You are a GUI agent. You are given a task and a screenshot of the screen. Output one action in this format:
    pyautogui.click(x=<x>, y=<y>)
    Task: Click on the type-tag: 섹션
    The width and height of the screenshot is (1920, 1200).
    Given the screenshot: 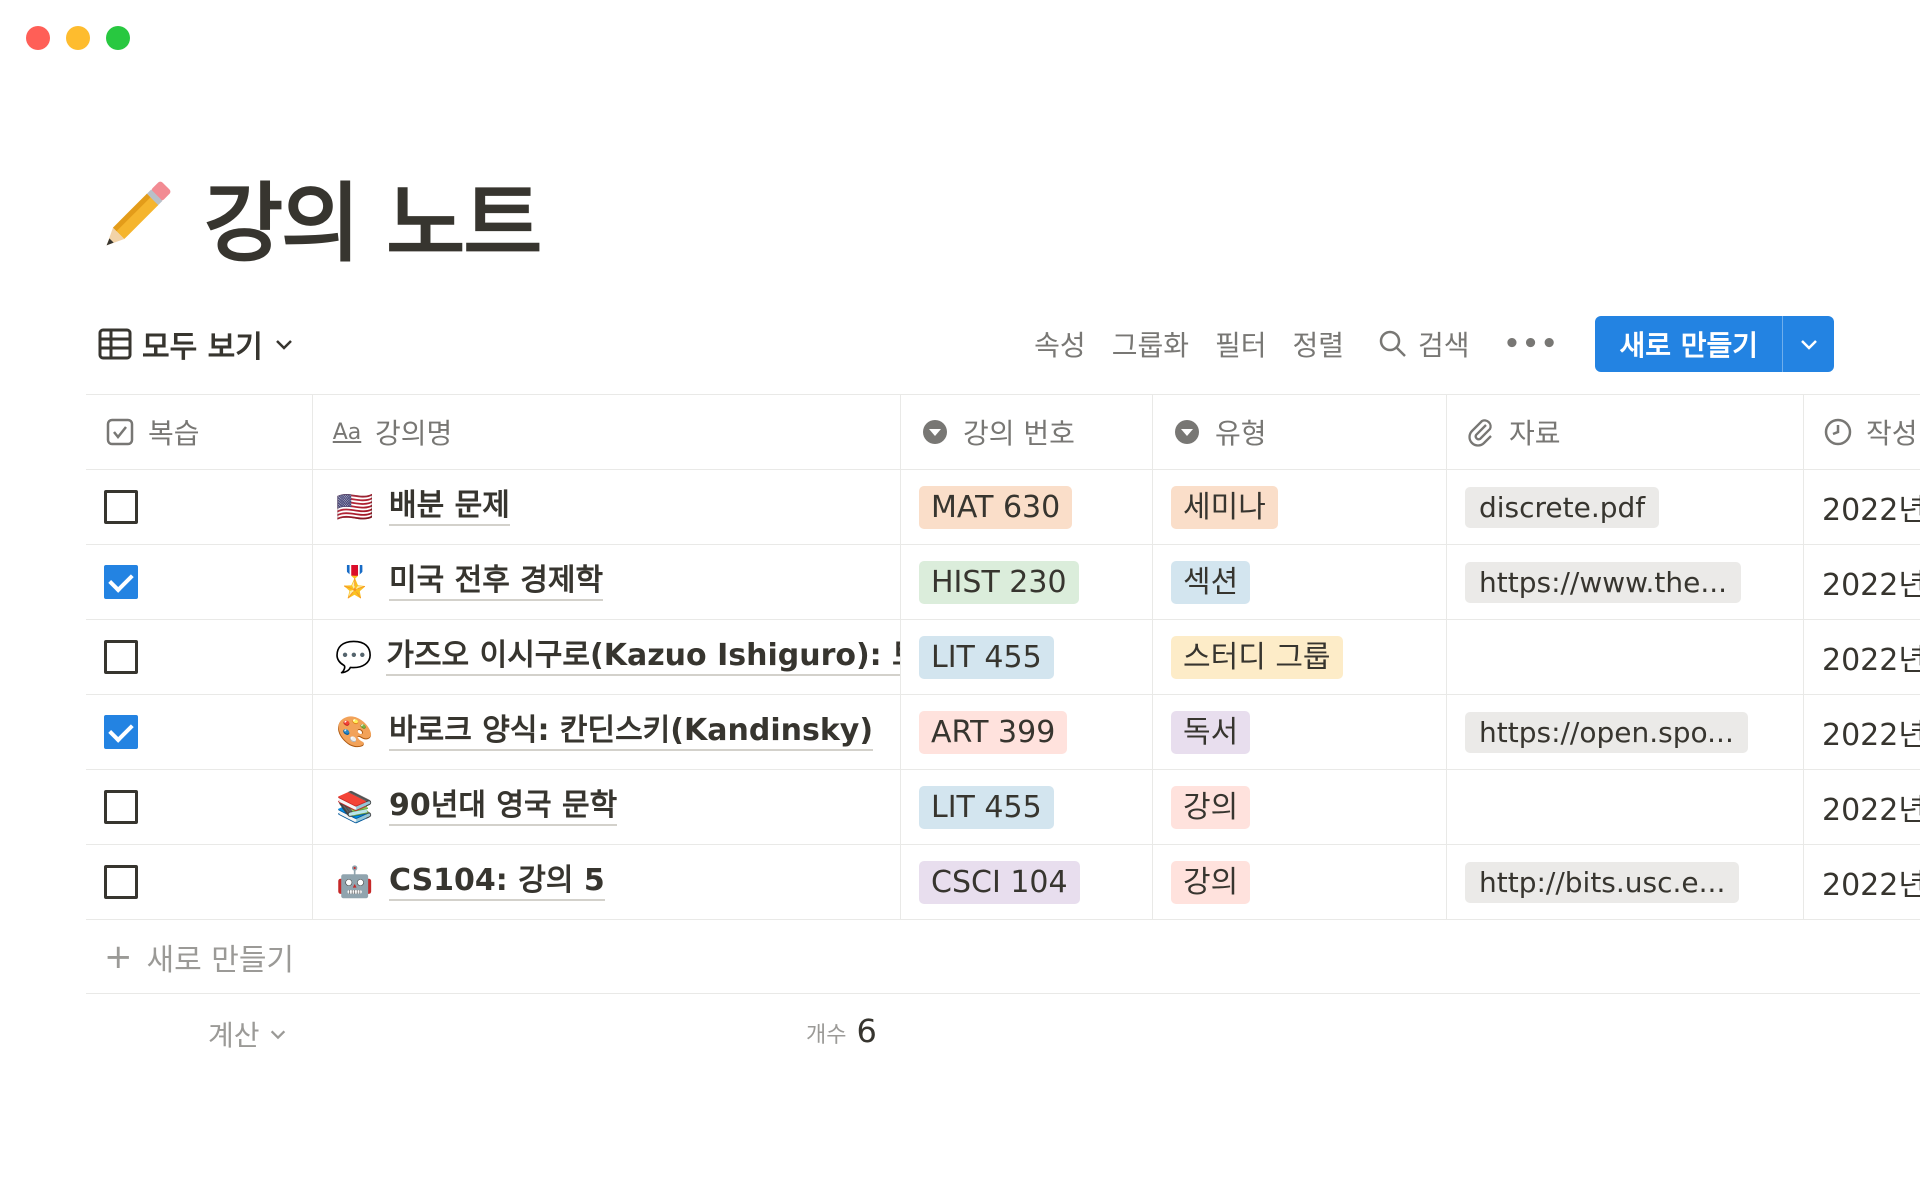 What is the action you would take?
    pyautogui.click(x=1211, y=582)
    